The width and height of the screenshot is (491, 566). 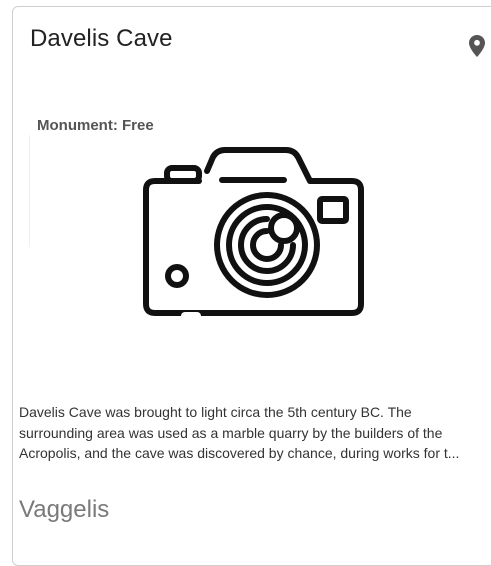 I want to click on map-pin-icon, so click(x=477, y=46).